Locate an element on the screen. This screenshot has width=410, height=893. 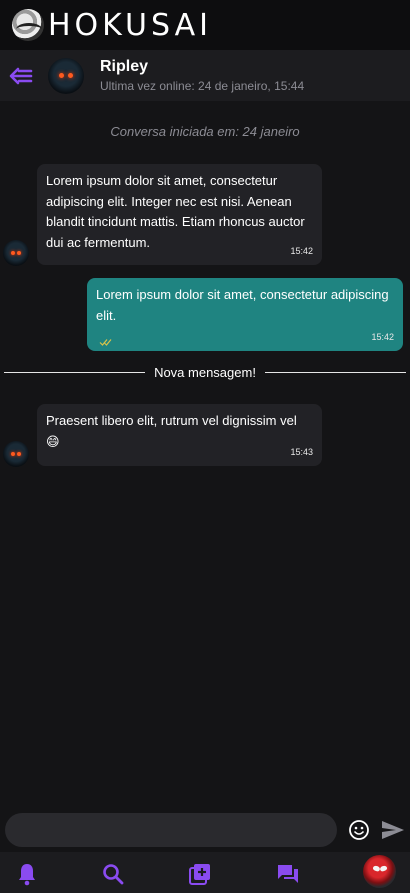
new-message-label: Nova mensagem! is located at coordinates (205, 372).